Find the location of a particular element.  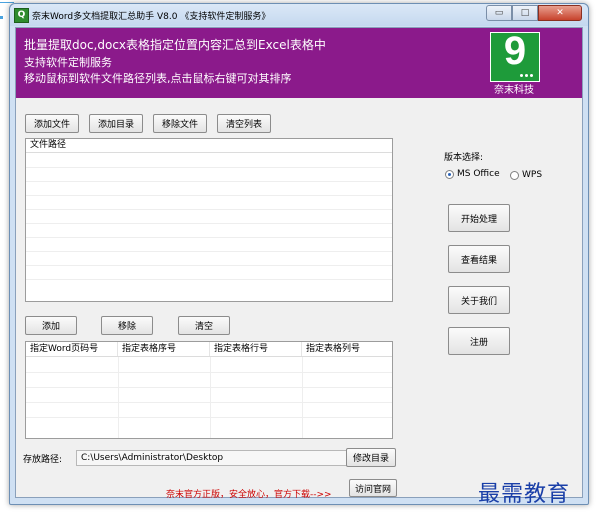

remove-file-button: 移除文件 is located at coordinates (180, 123).